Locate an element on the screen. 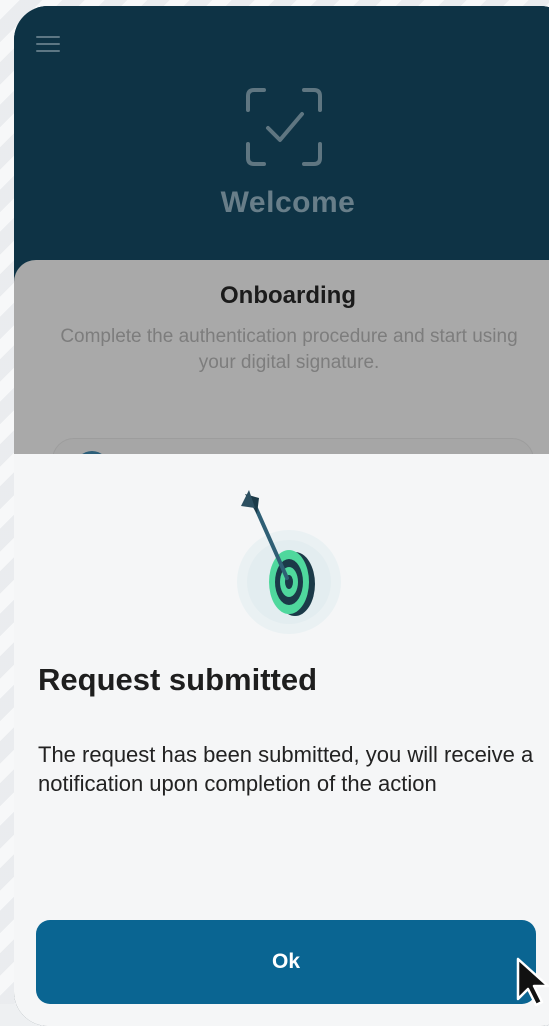 Image resolution: width=549 pixels, height=1026 pixels. hamburger-menu-icon is located at coordinates (48, 45).